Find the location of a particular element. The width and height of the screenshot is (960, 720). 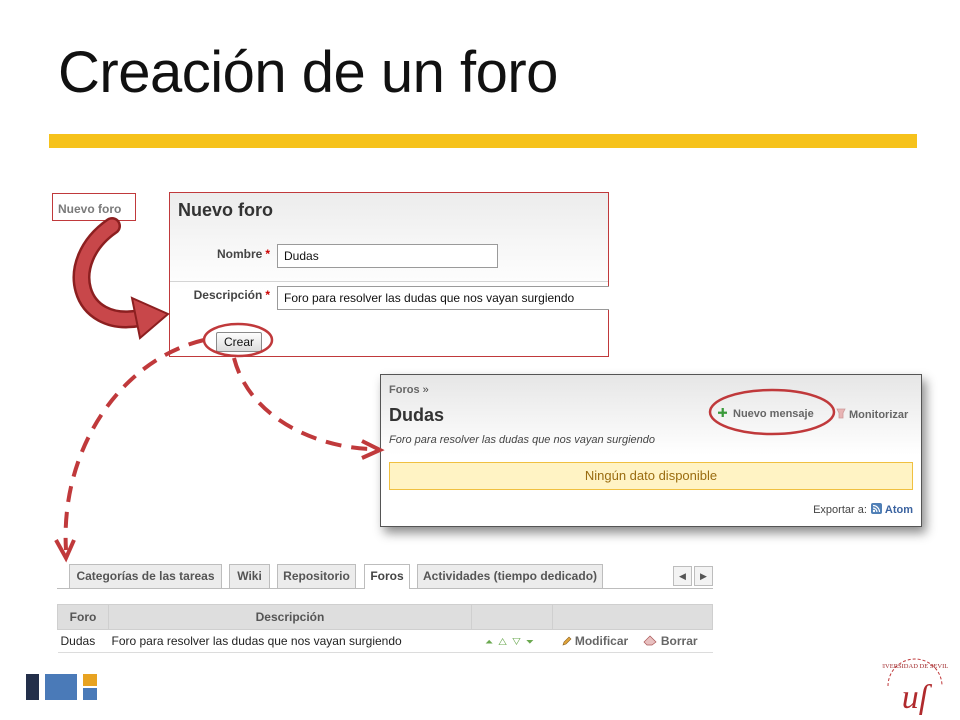

order-cell: ⏶△▽⏷ is located at coordinates (512, 641).